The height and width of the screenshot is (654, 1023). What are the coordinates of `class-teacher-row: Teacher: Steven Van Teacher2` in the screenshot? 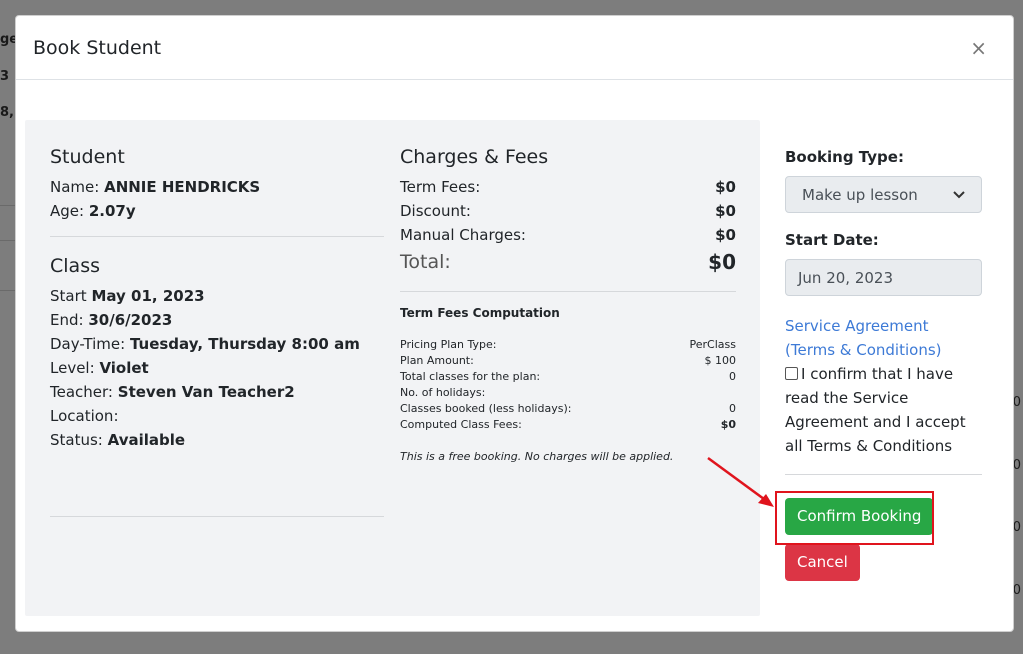 It's located at (217, 392).